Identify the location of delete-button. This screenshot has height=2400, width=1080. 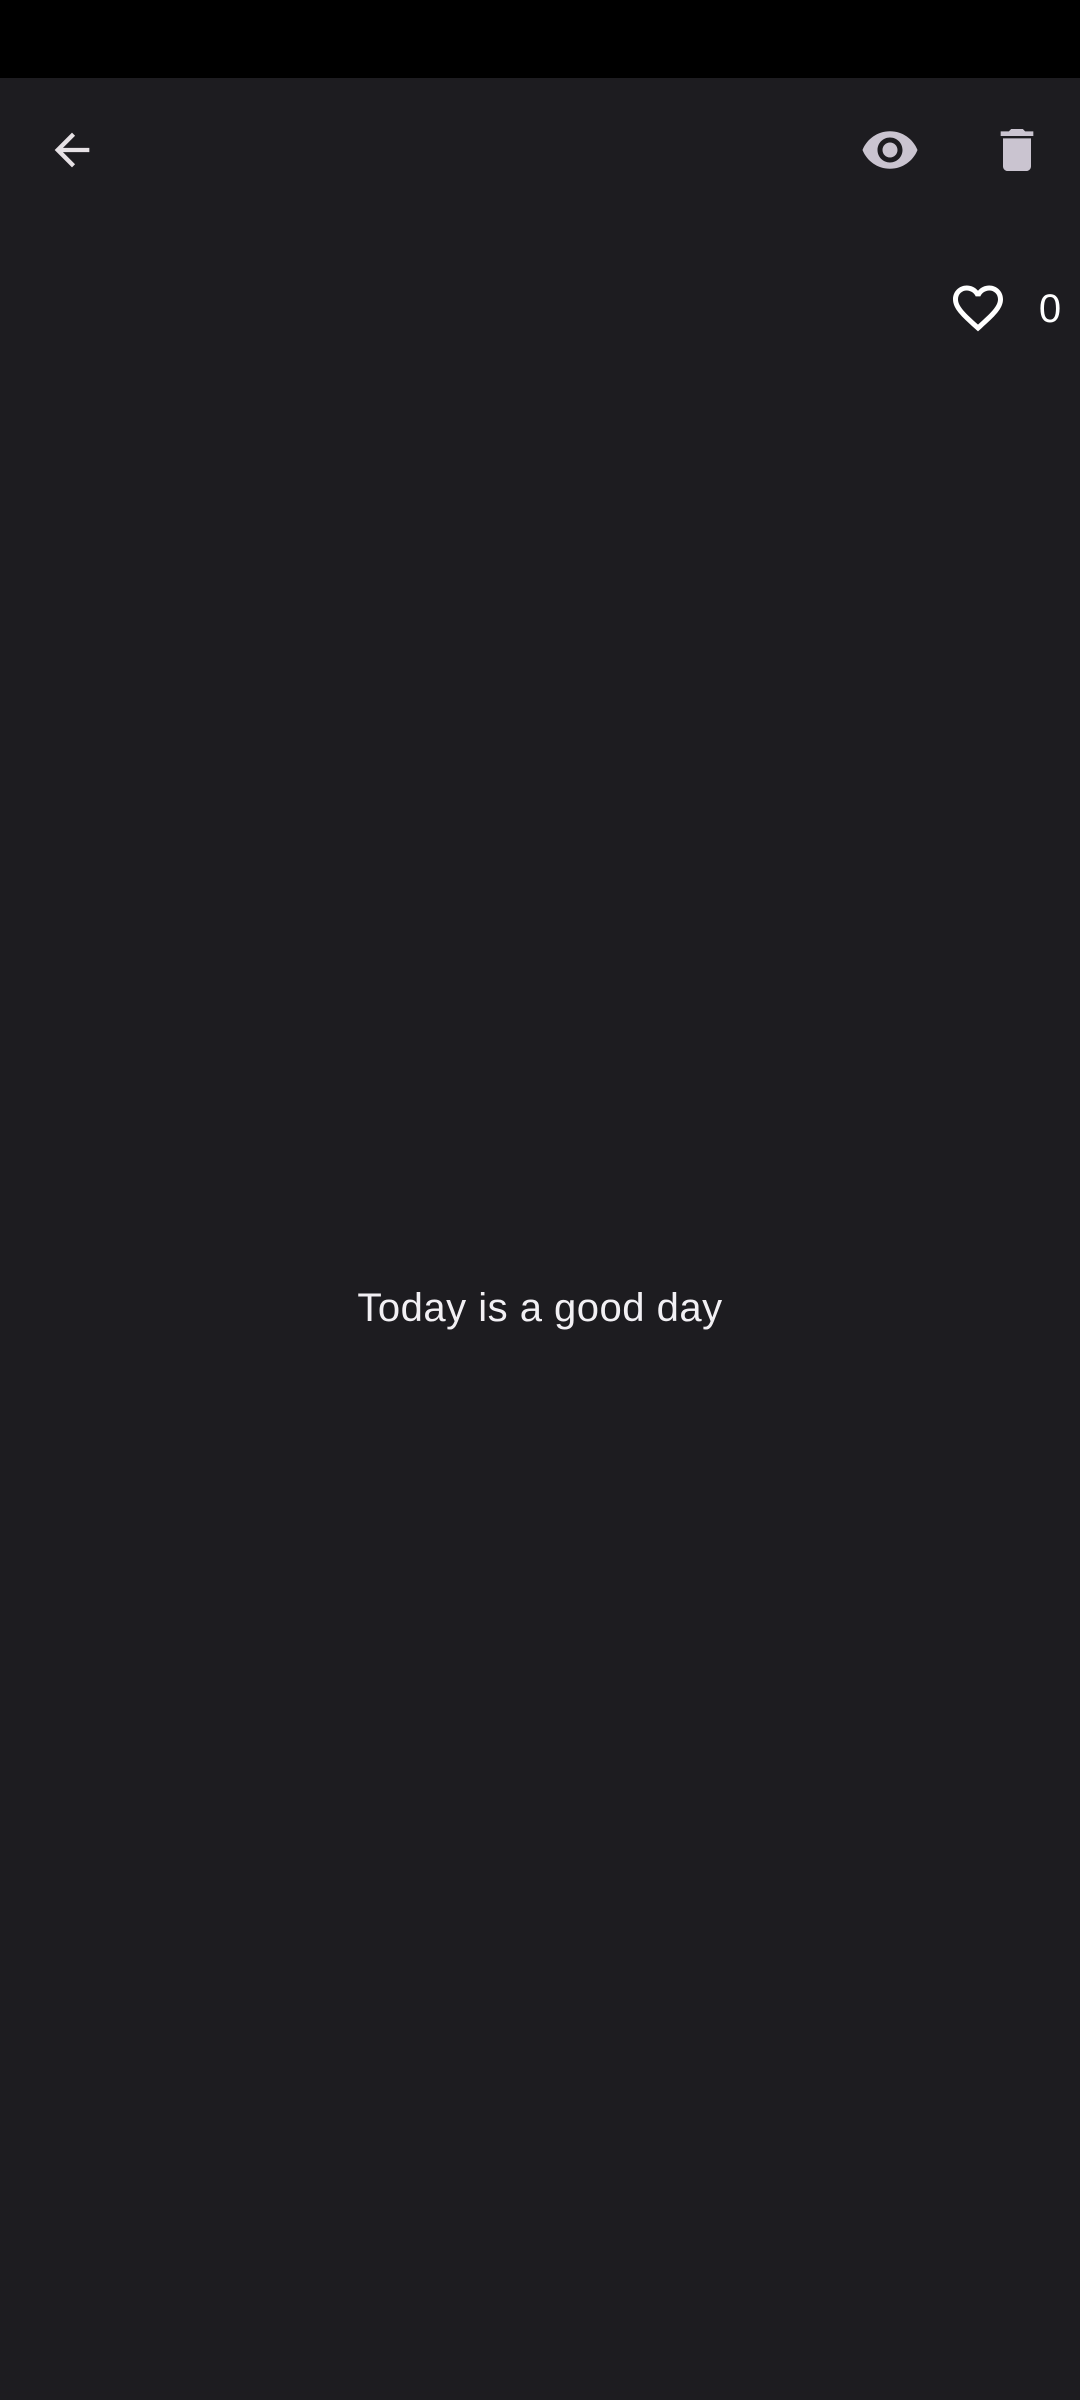
(1017, 152).